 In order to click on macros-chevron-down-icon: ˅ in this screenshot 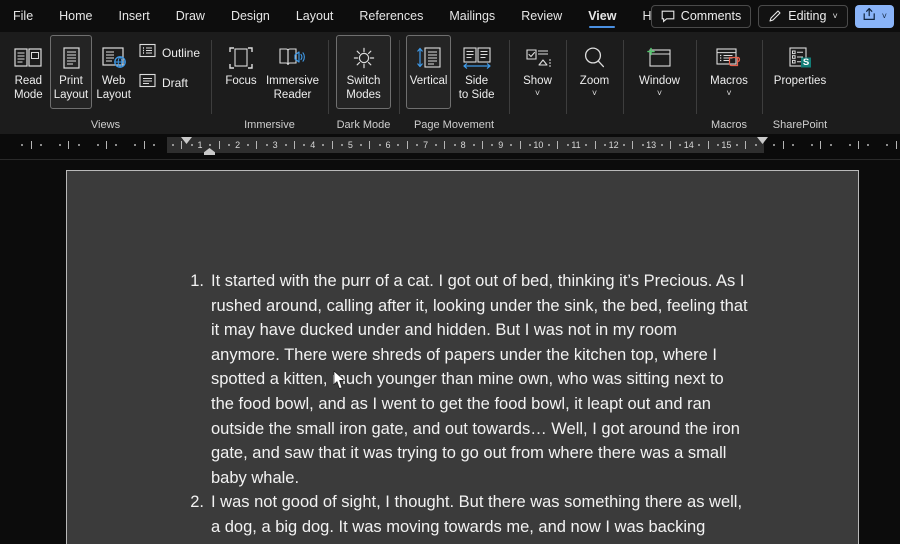, I will do `click(728, 93)`.